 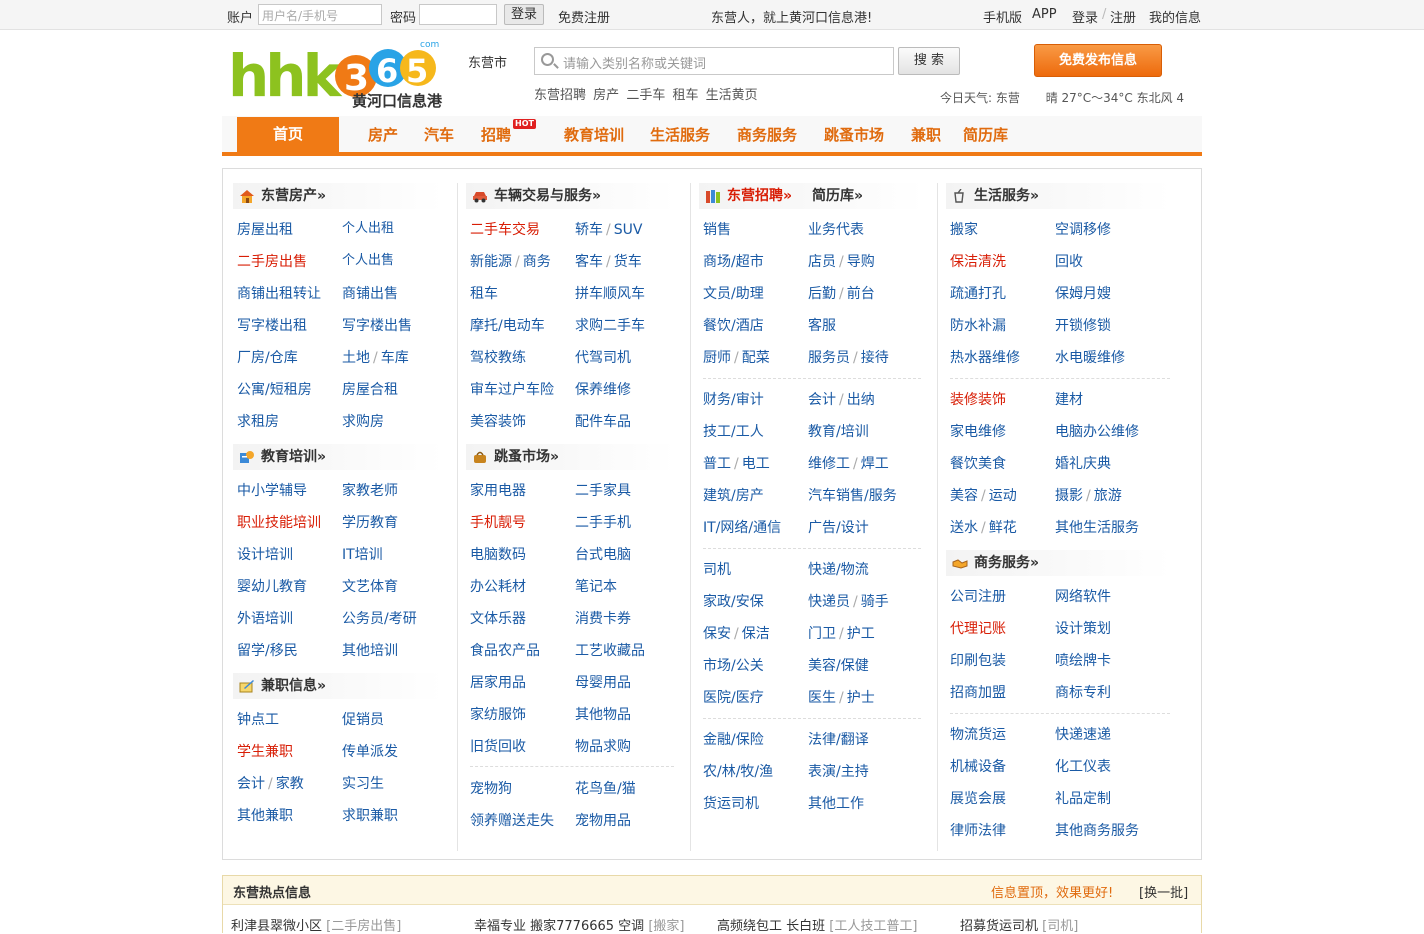 I want to click on cat-link: 领养赠送走失, so click(x=512, y=820).